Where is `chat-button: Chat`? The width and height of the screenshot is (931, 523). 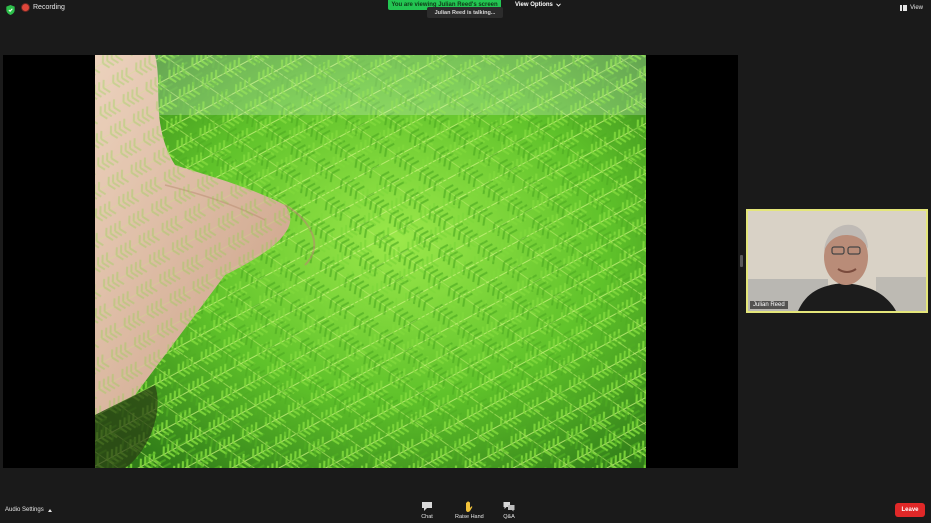 chat-button: Chat is located at coordinates (427, 510).